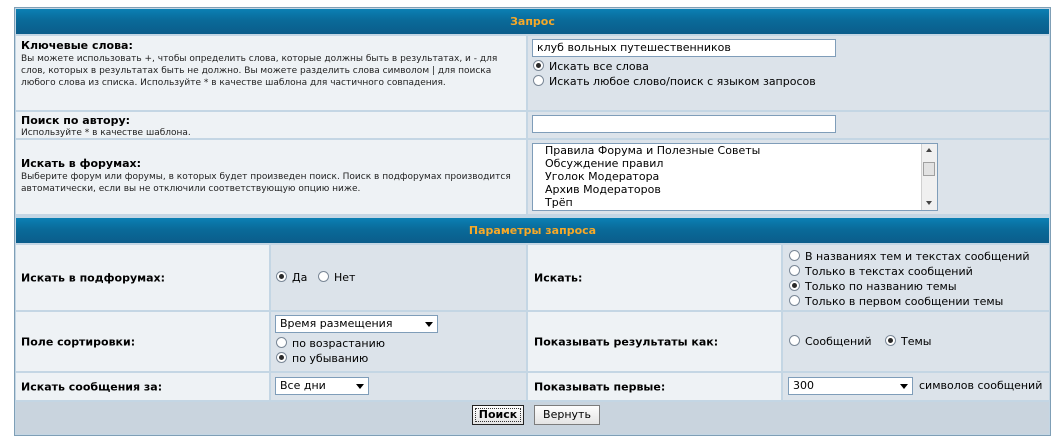  I want to click on author-input-cell, so click(788, 125).